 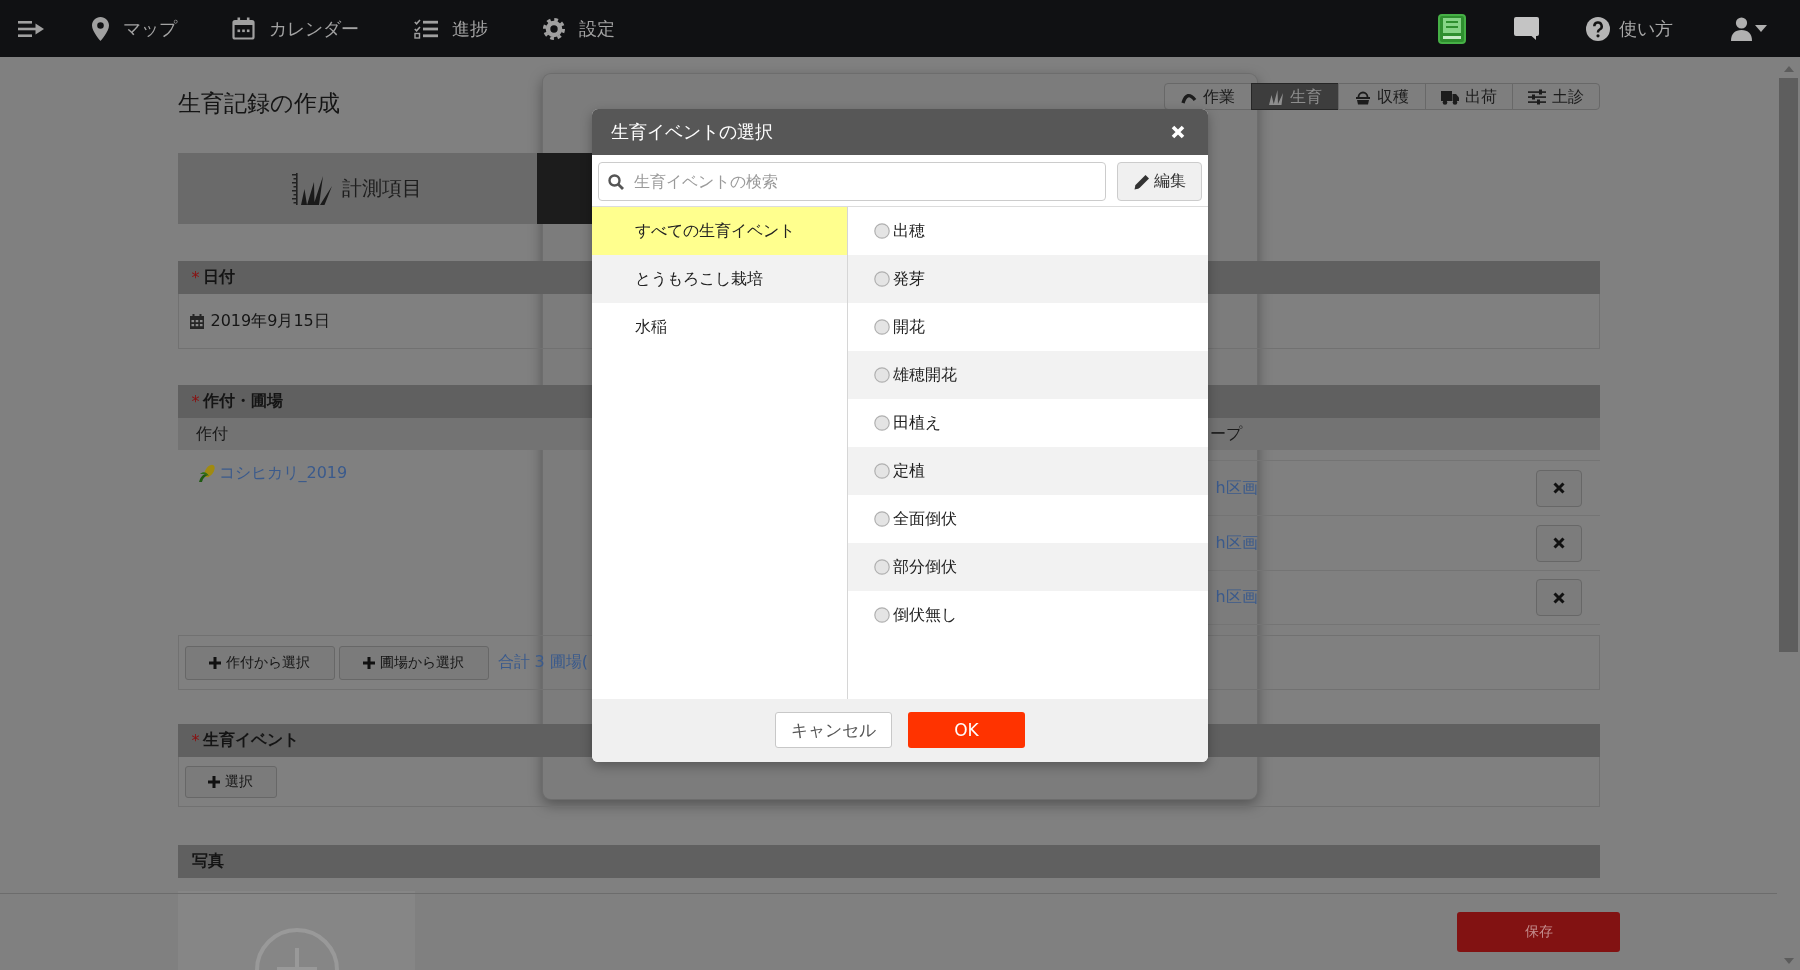 I want to click on close-icon, so click(x=1178, y=132).